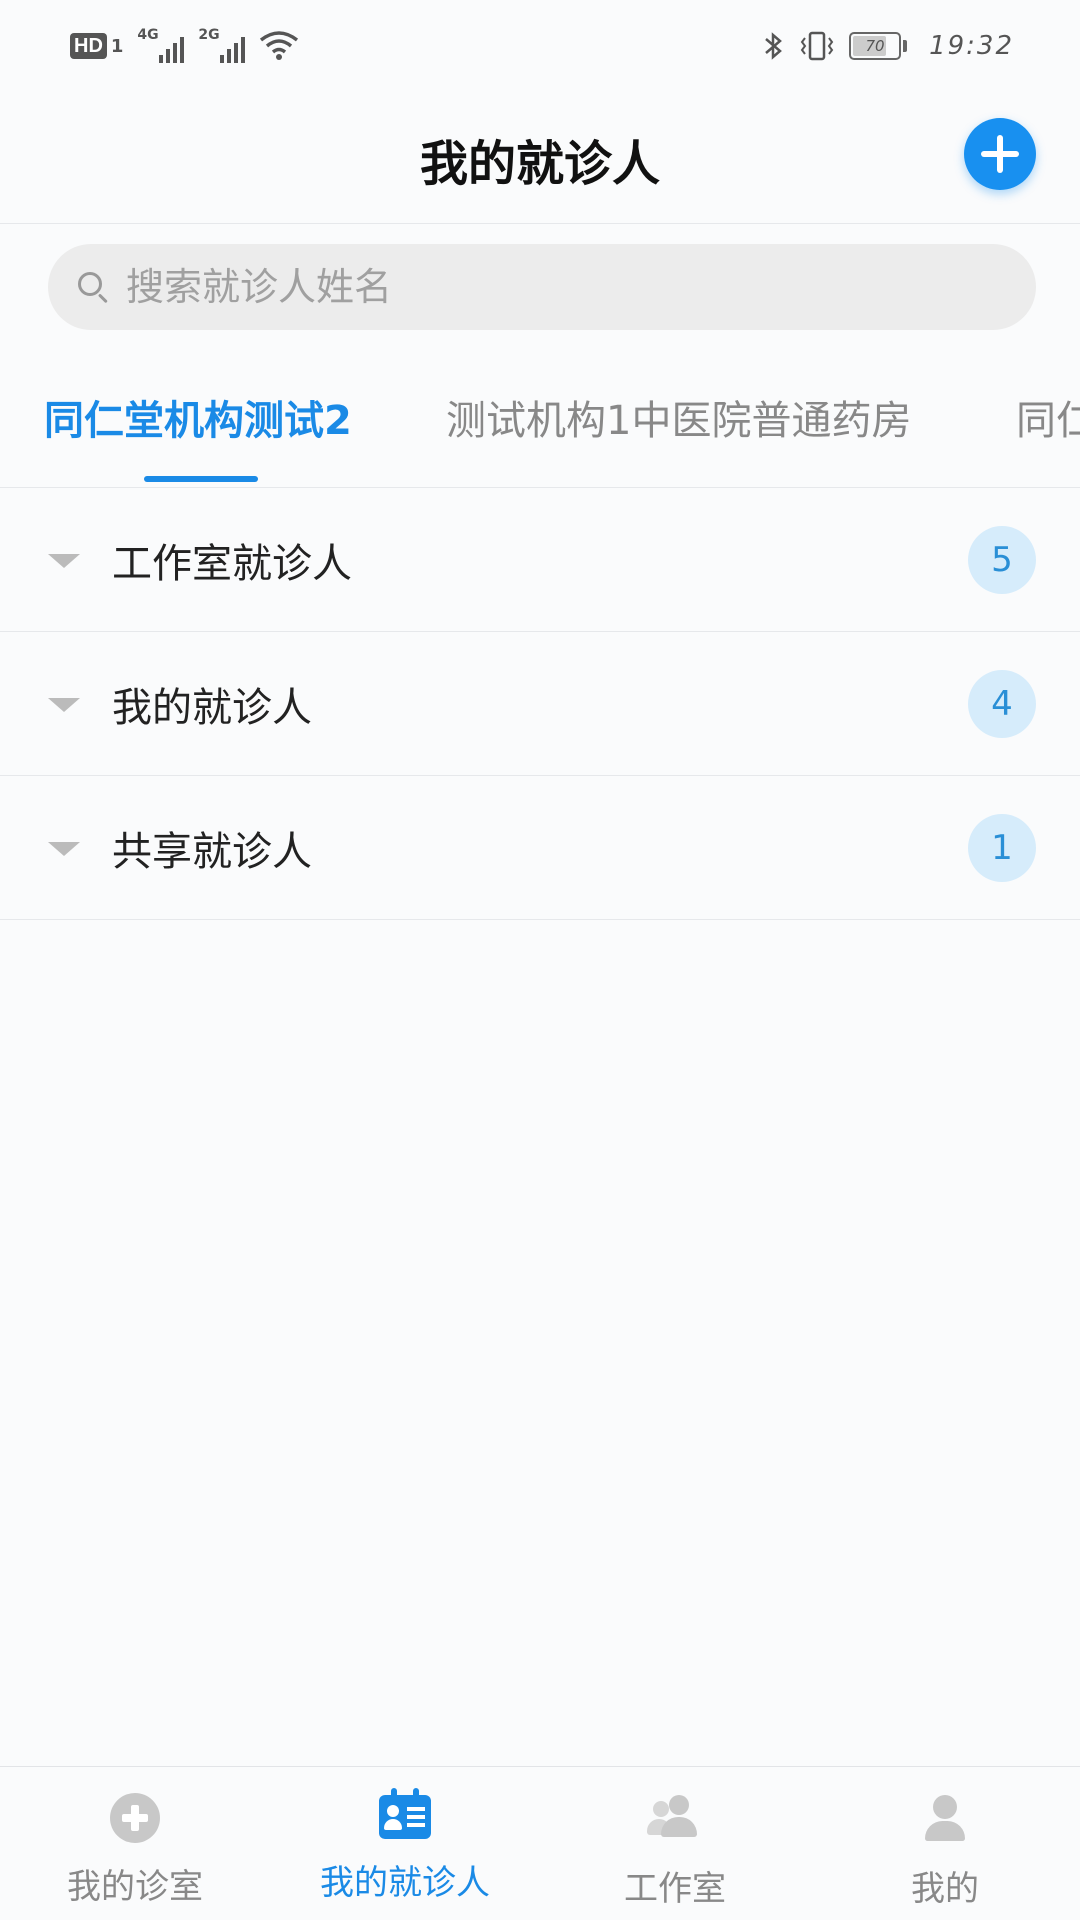 The height and width of the screenshot is (1920, 1080). I want to click on wifi-icon, so click(279, 45).